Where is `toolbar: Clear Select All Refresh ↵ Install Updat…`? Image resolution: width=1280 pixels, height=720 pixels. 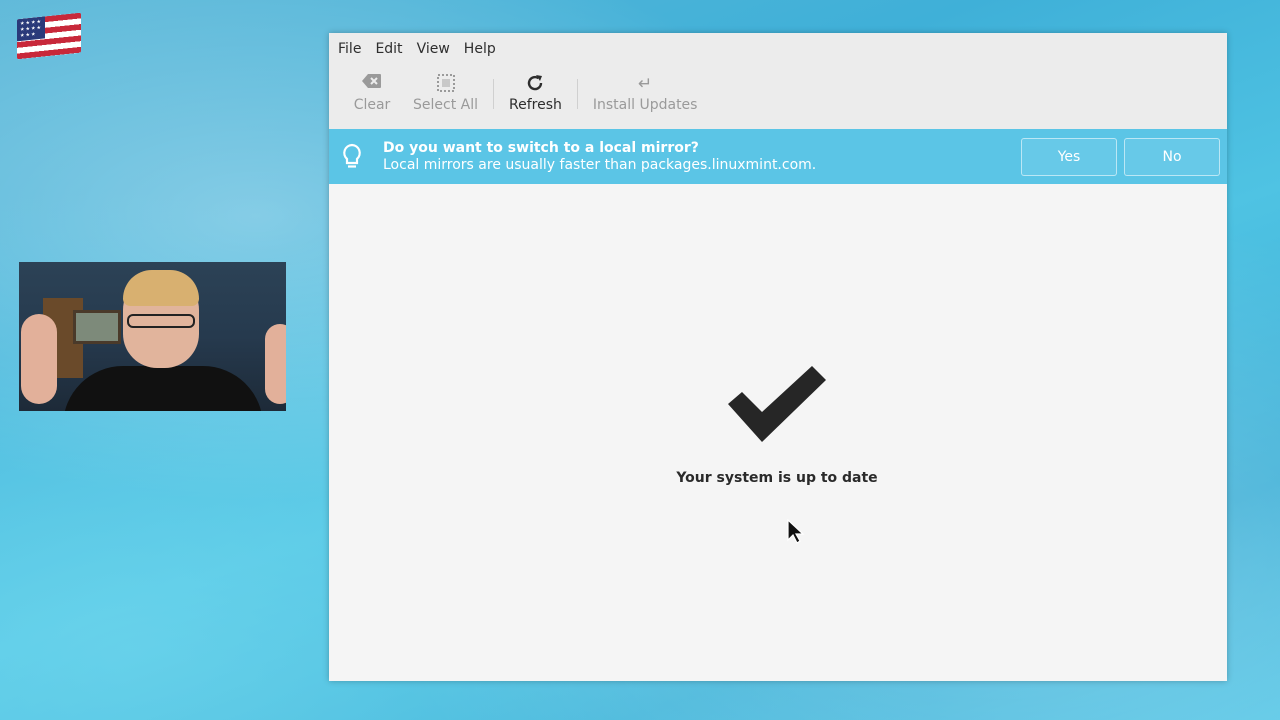
toolbar: Clear Select All Refresh ↵ Install Updat… is located at coordinates (778, 97).